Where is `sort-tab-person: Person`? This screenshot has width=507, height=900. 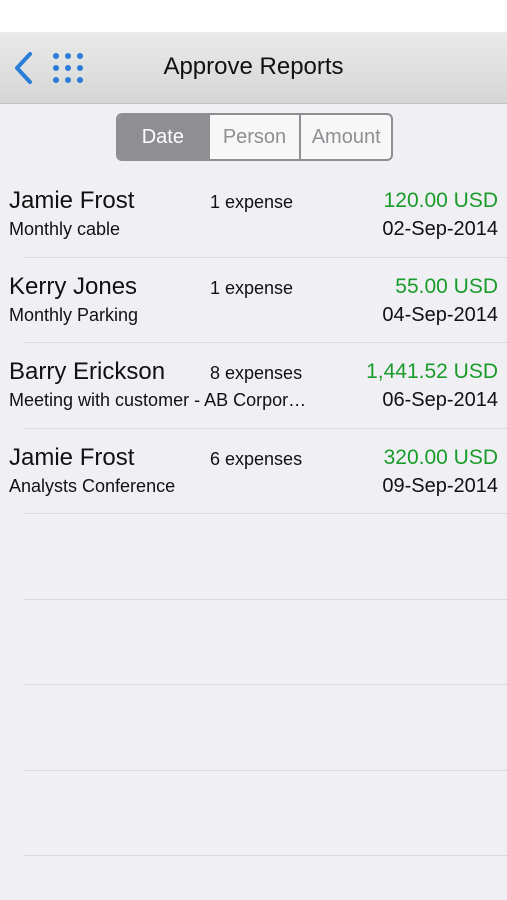 sort-tab-person: Person is located at coordinates (253, 137).